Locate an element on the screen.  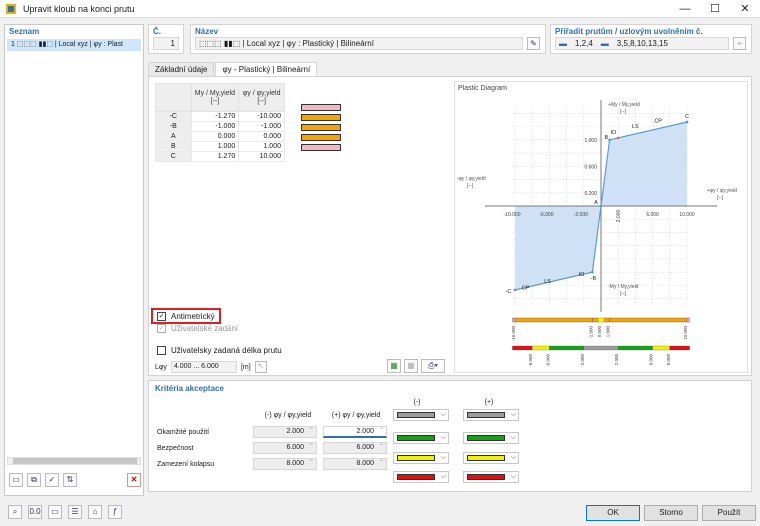
print-icon: ⎙▾ is located at coordinates (433, 366).